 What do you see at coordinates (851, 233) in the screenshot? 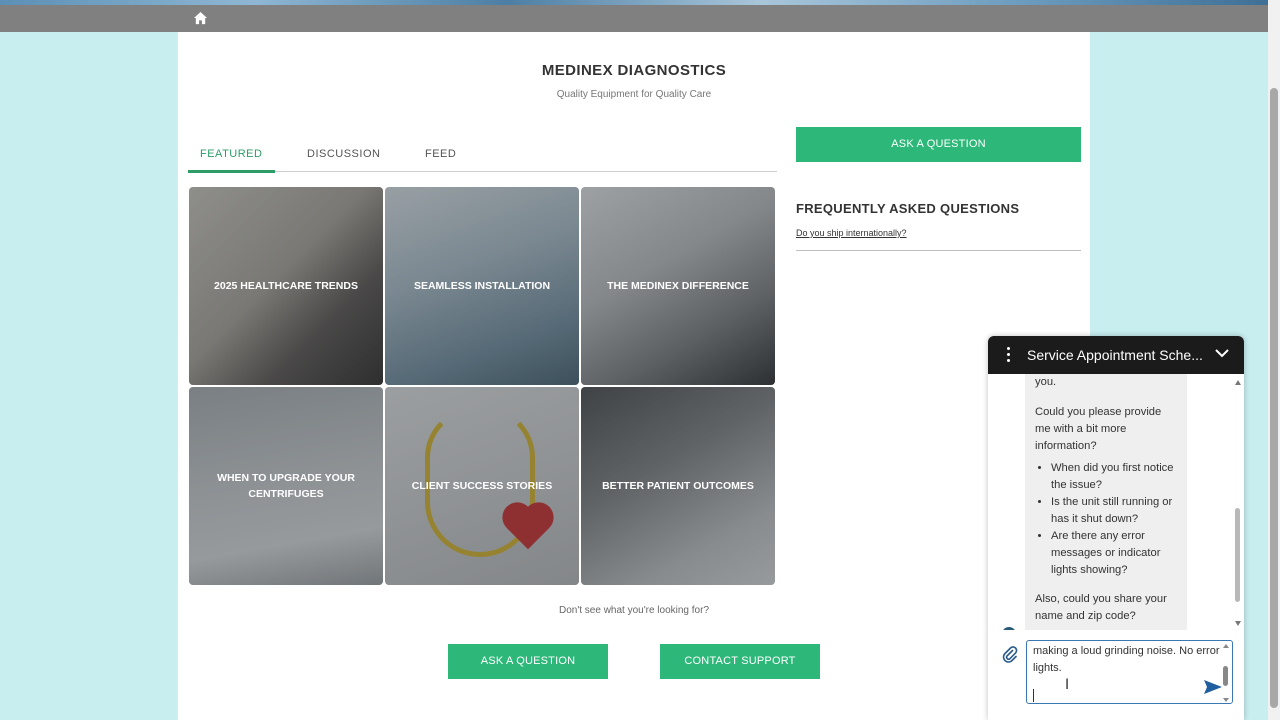
I see `faq-item-ship-internationally: Do you ship internationally?` at bounding box center [851, 233].